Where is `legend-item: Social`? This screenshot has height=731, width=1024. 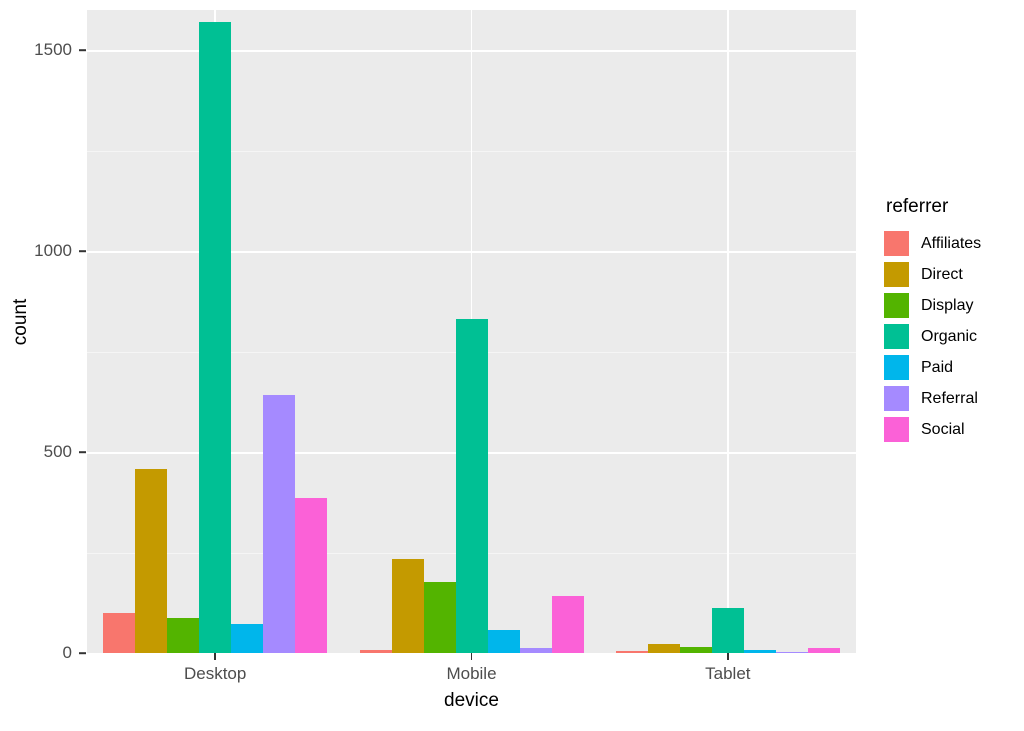 legend-item: Social is located at coordinates (952, 429).